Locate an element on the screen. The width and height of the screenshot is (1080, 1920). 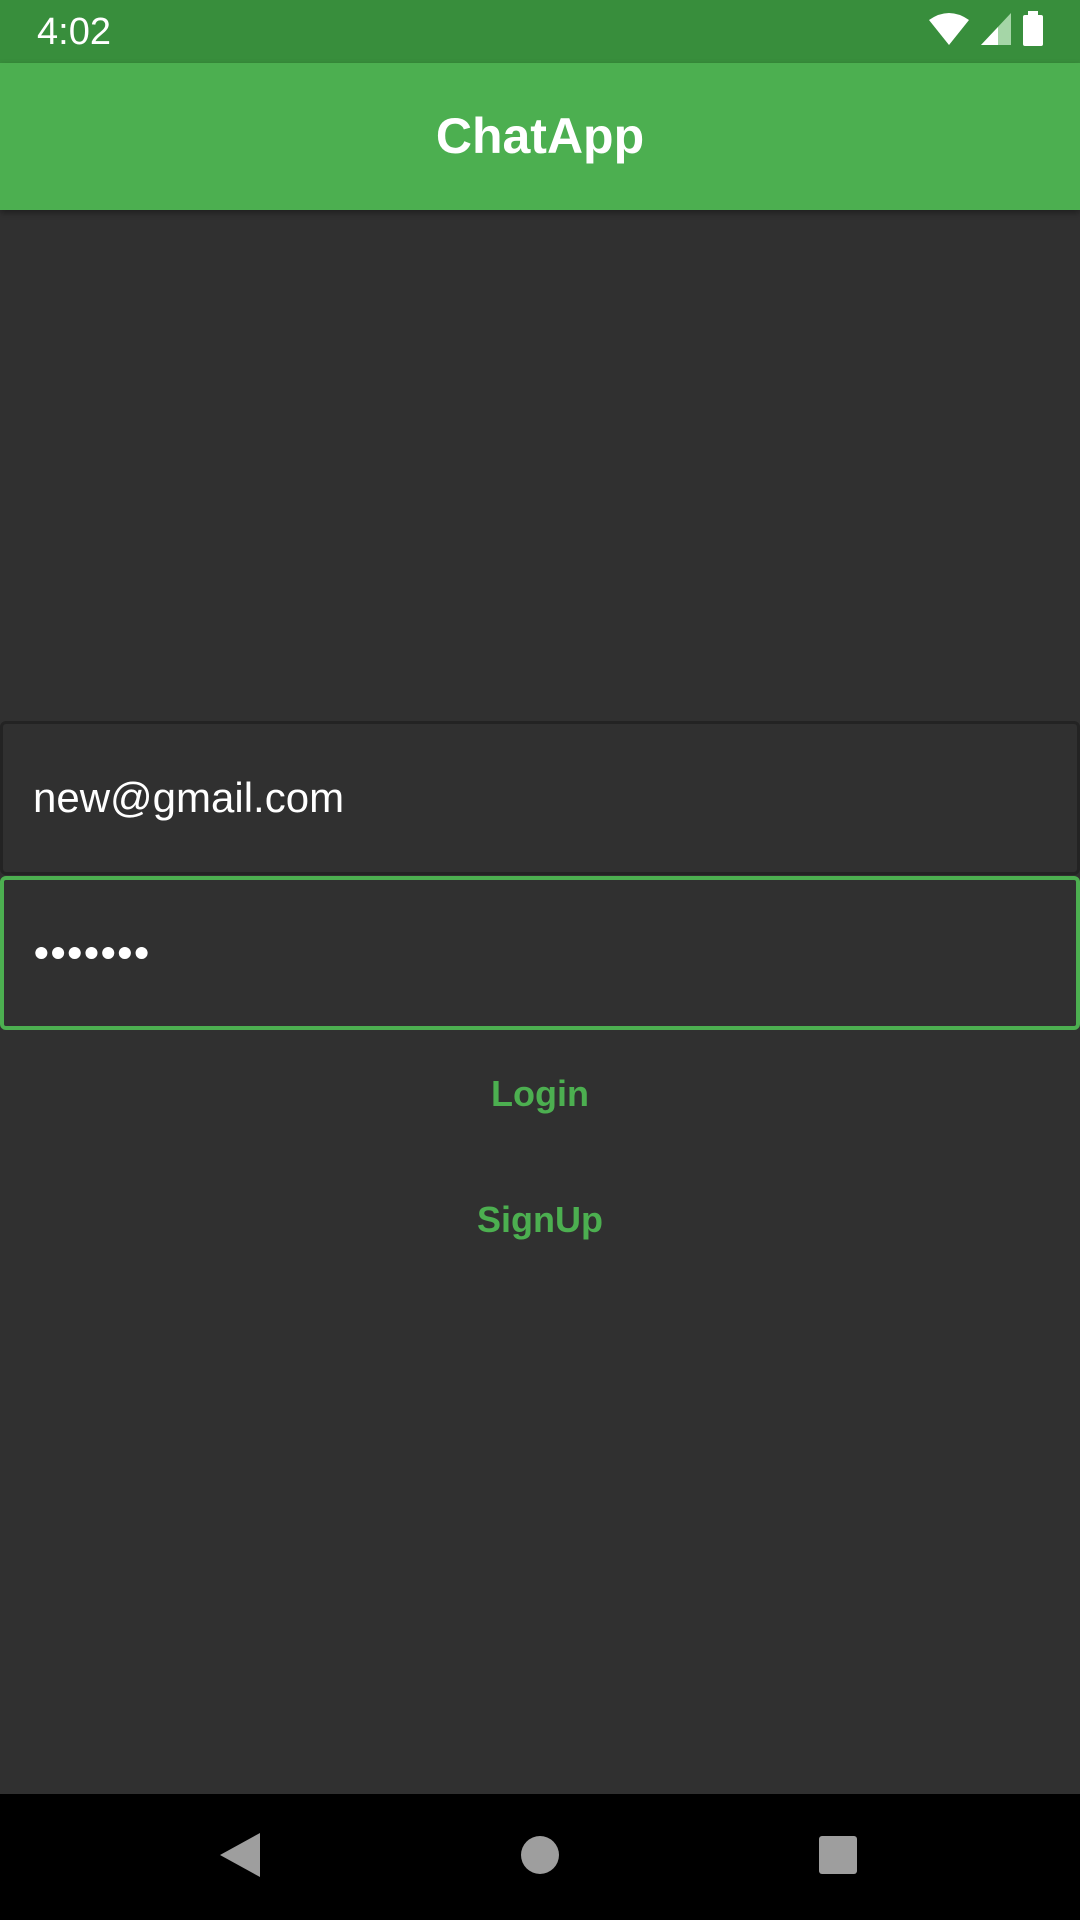
home-icon is located at coordinates (540, 1857).